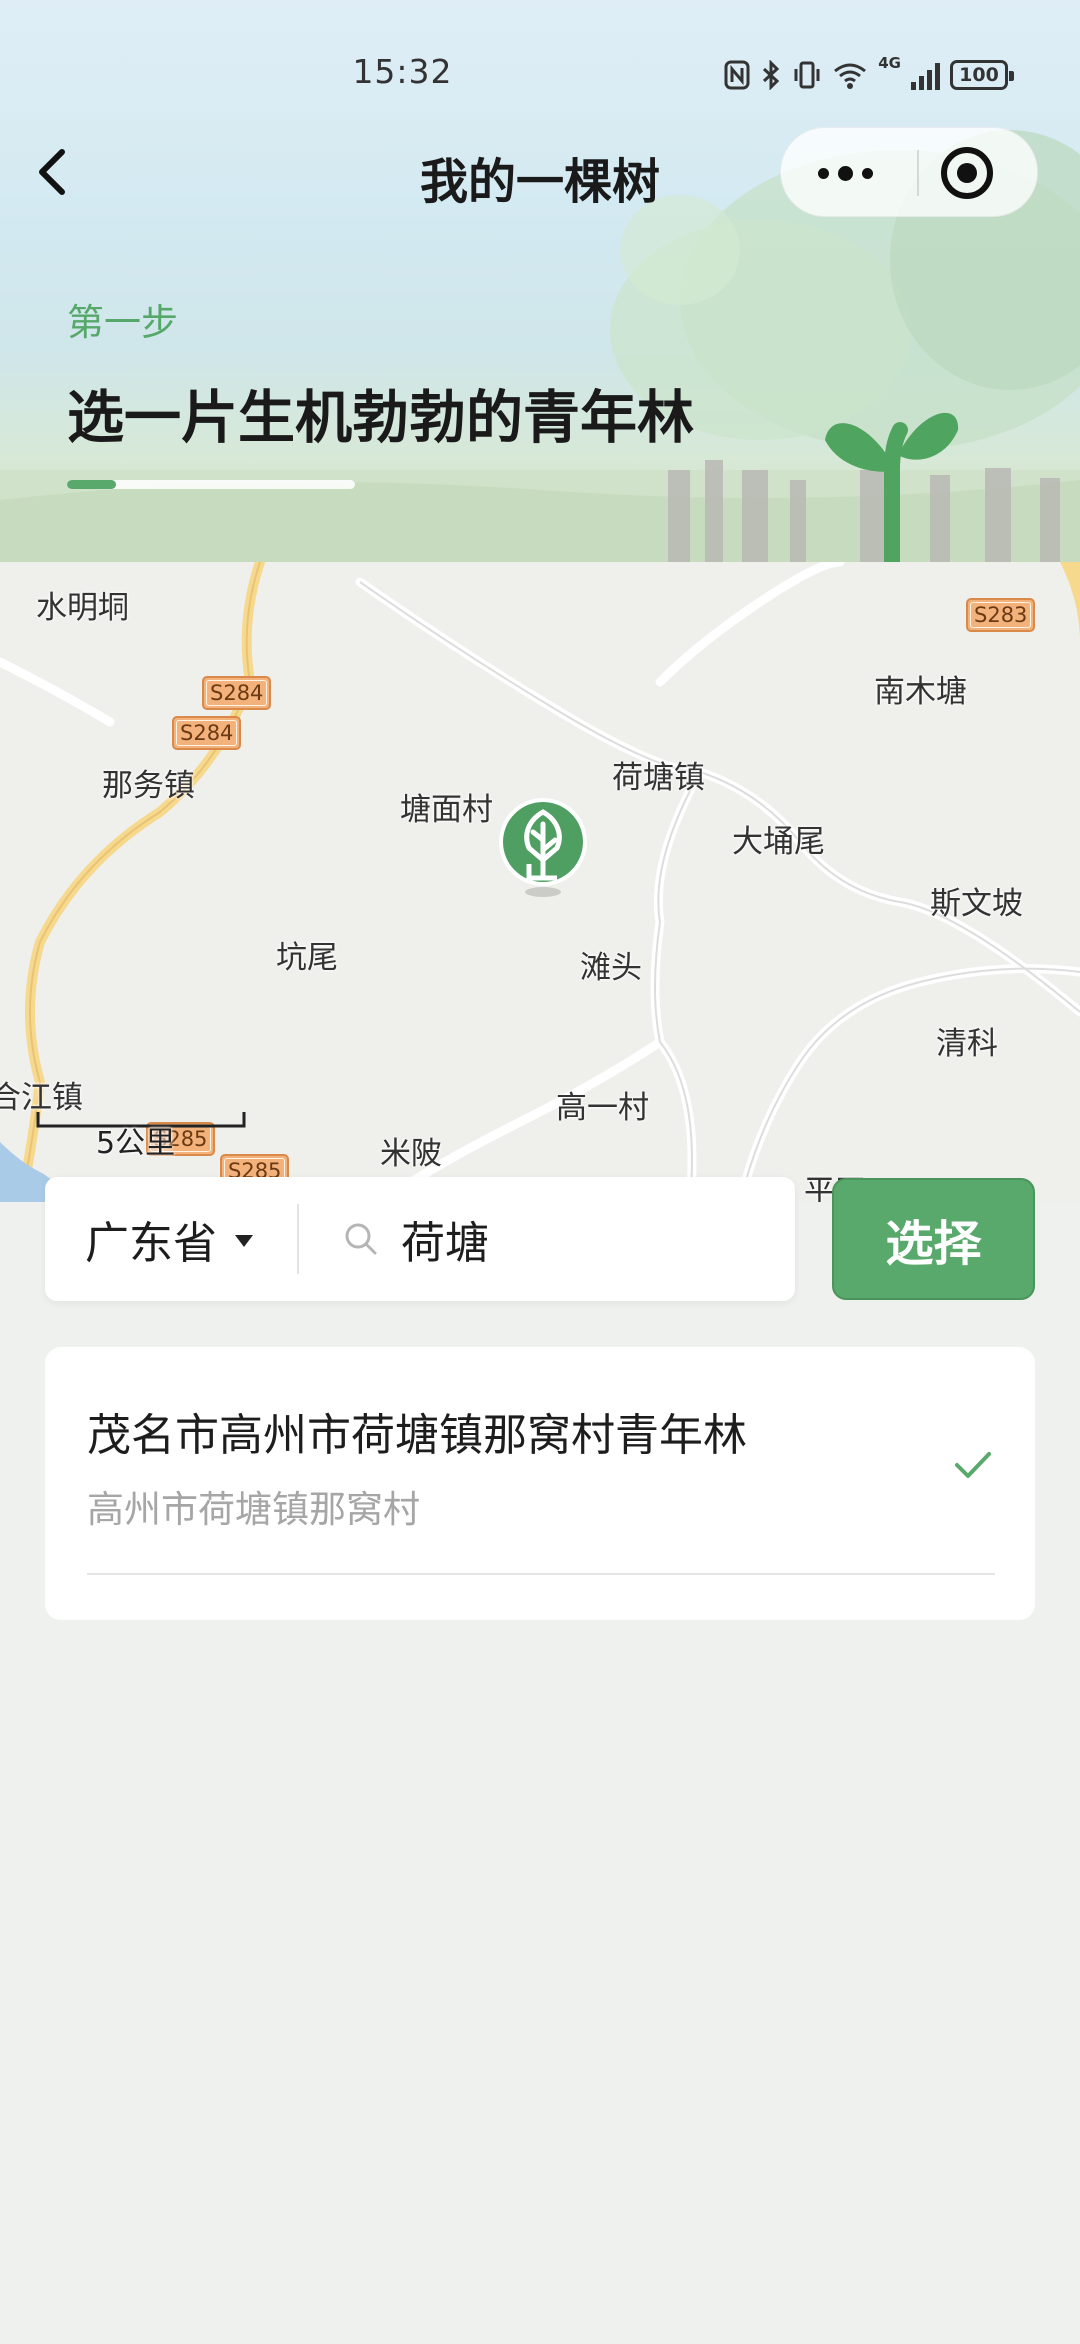 The width and height of the screenshot is (1080, 2344). What do you see at coordinates (148, 786) in the screenshot?
I see `map-place: 那务镇` at bounding box center [148, 786].